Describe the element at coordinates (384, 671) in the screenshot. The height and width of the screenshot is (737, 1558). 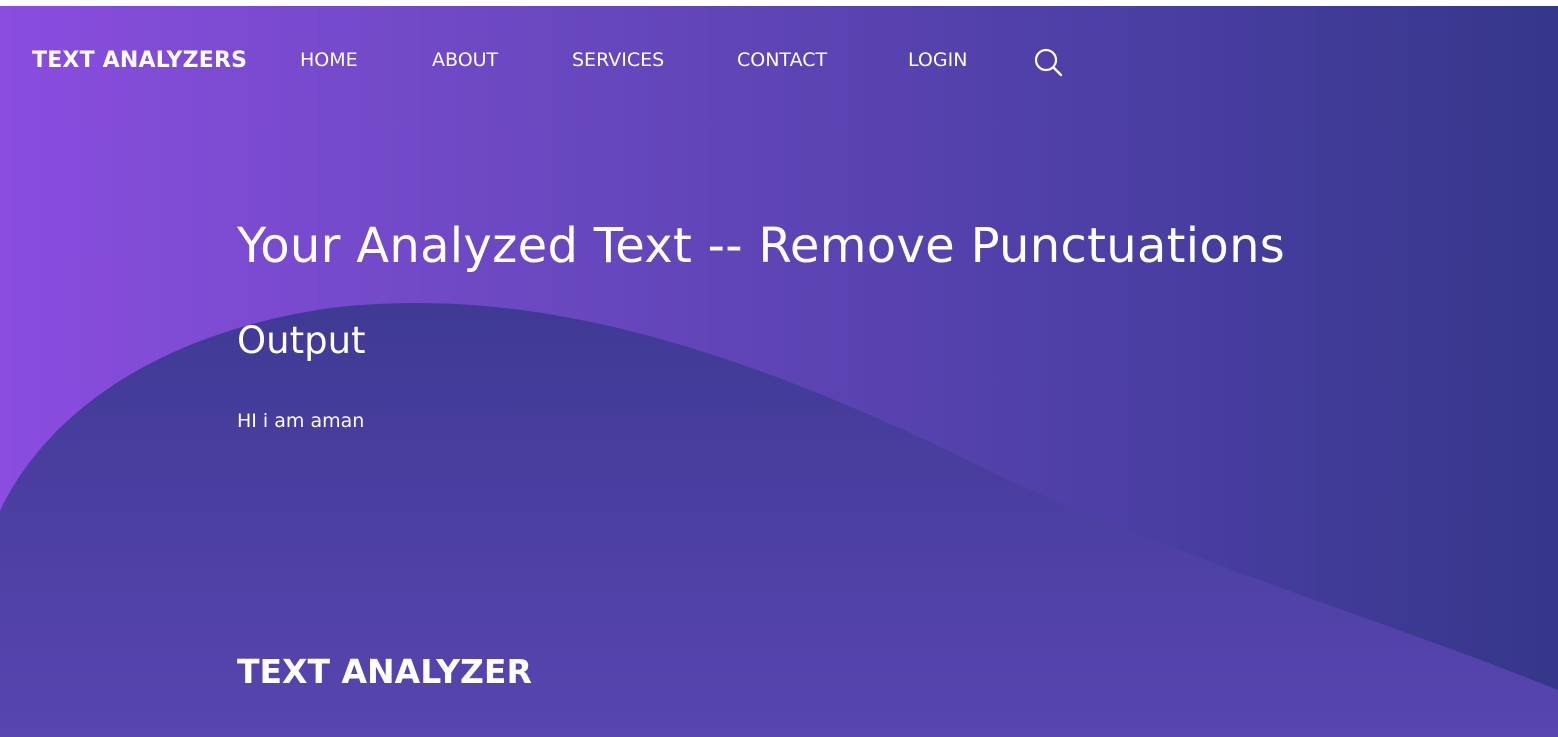
I see `footer-heading: TEXT ANALYZER` at that location.